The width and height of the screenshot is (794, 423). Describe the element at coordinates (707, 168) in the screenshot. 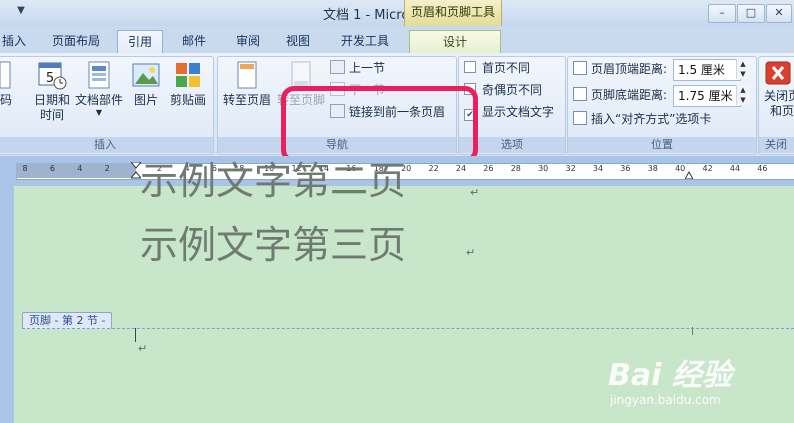

I see `ruler-tick-label: 42` at that location.